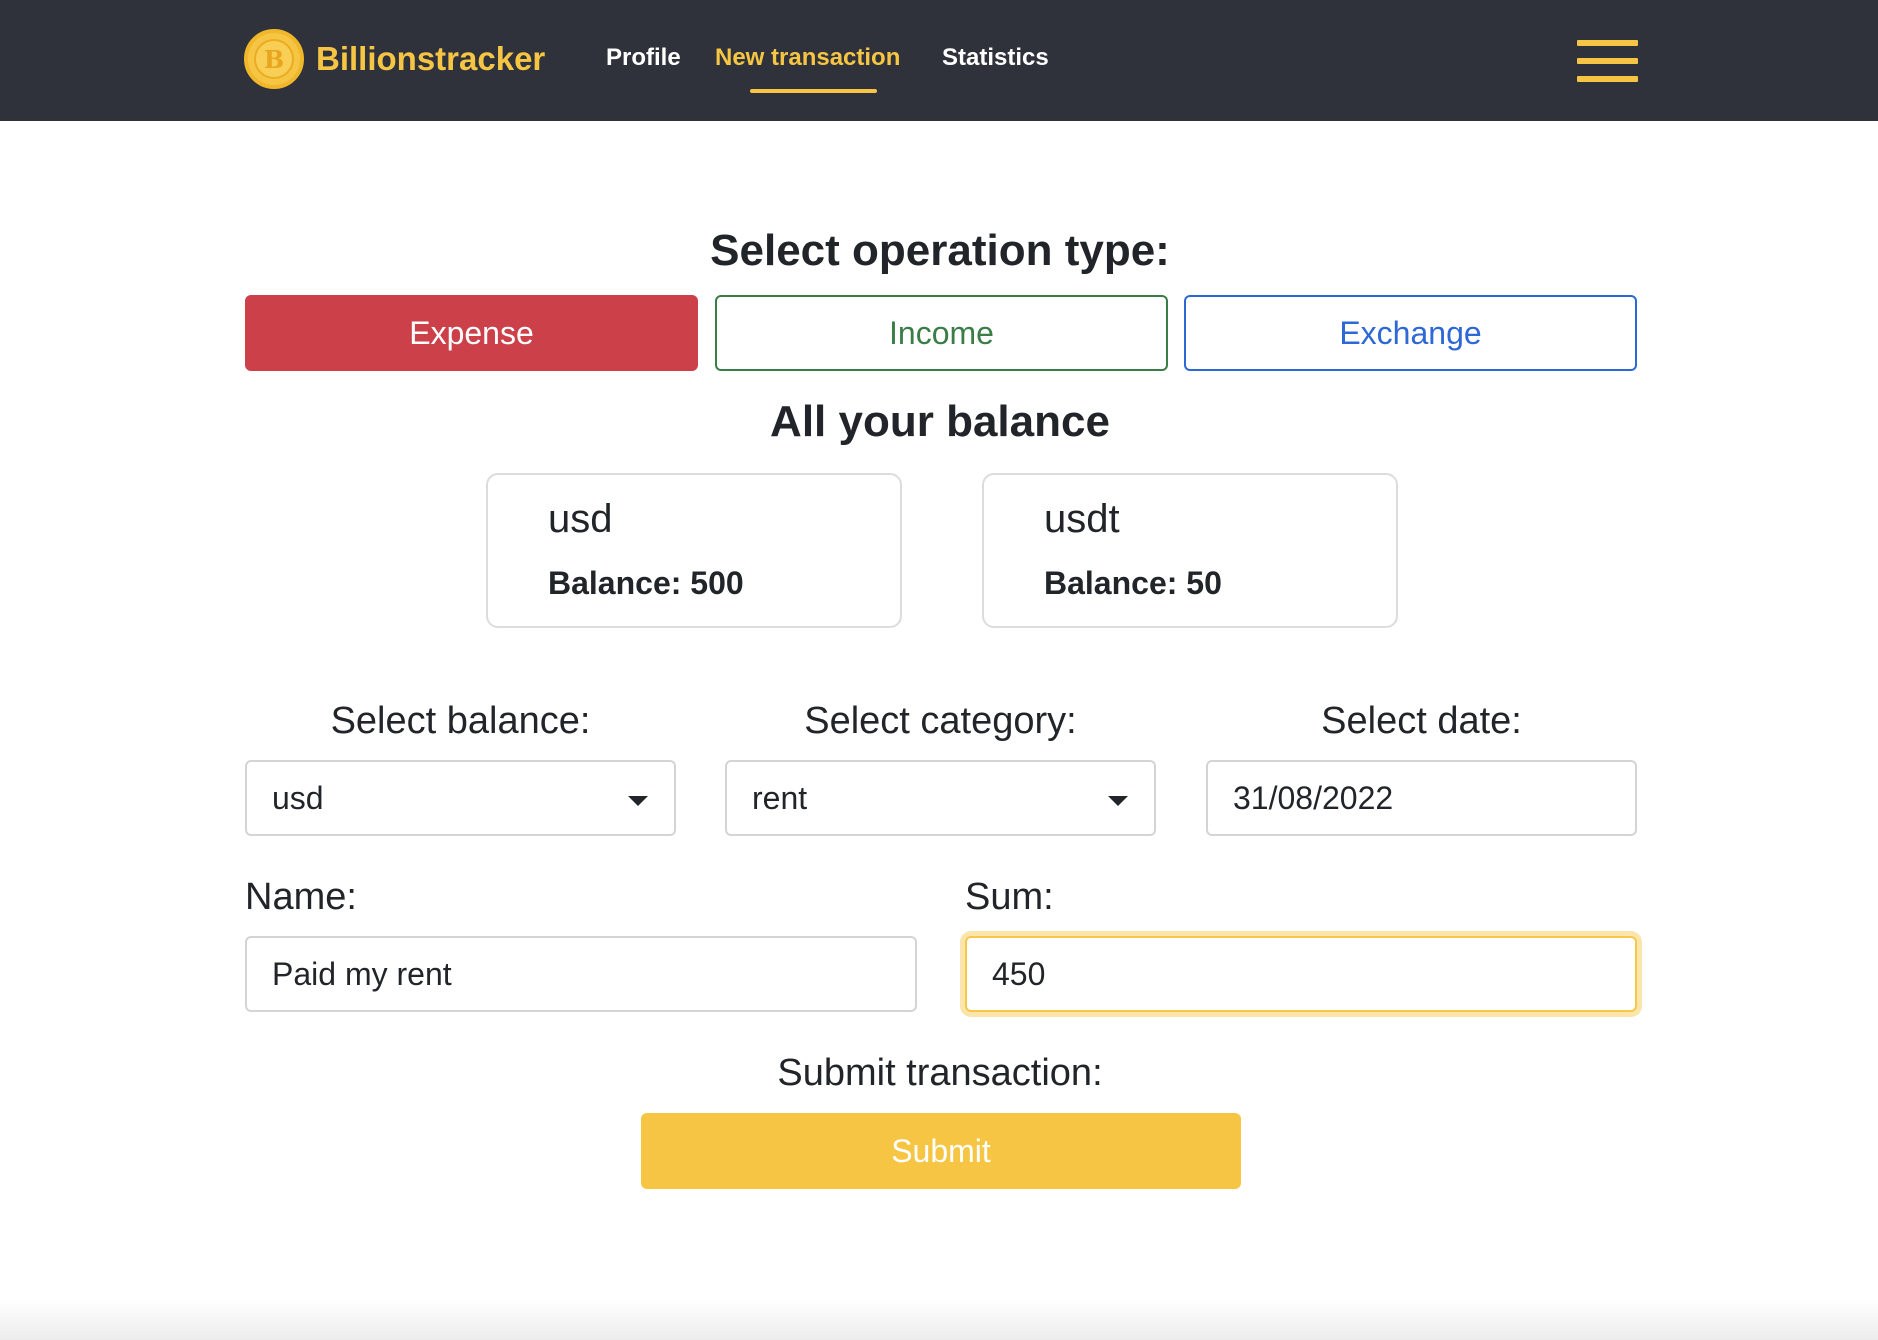  What do you see at coordinates (807, 58) in the screenshot?
I see `nav-link-new-transaction: New transaction` at bounding box center [807, 58].